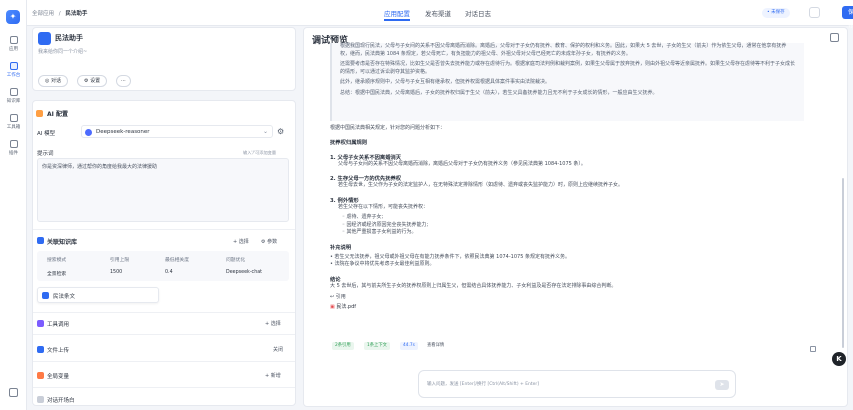  Describe the element at coordinates (13, 205) in the screenshot. I see `nav-rail: ✦ 应用 工作台 知识库 工具箱 插件` at that location.